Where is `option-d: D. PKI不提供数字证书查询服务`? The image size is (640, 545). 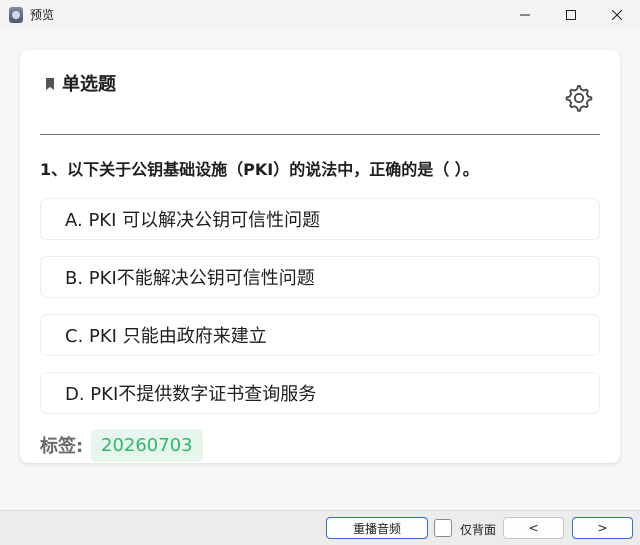
option-d: D. PKI不提供数字证书查询服务 is located at coordinates (320, 393).